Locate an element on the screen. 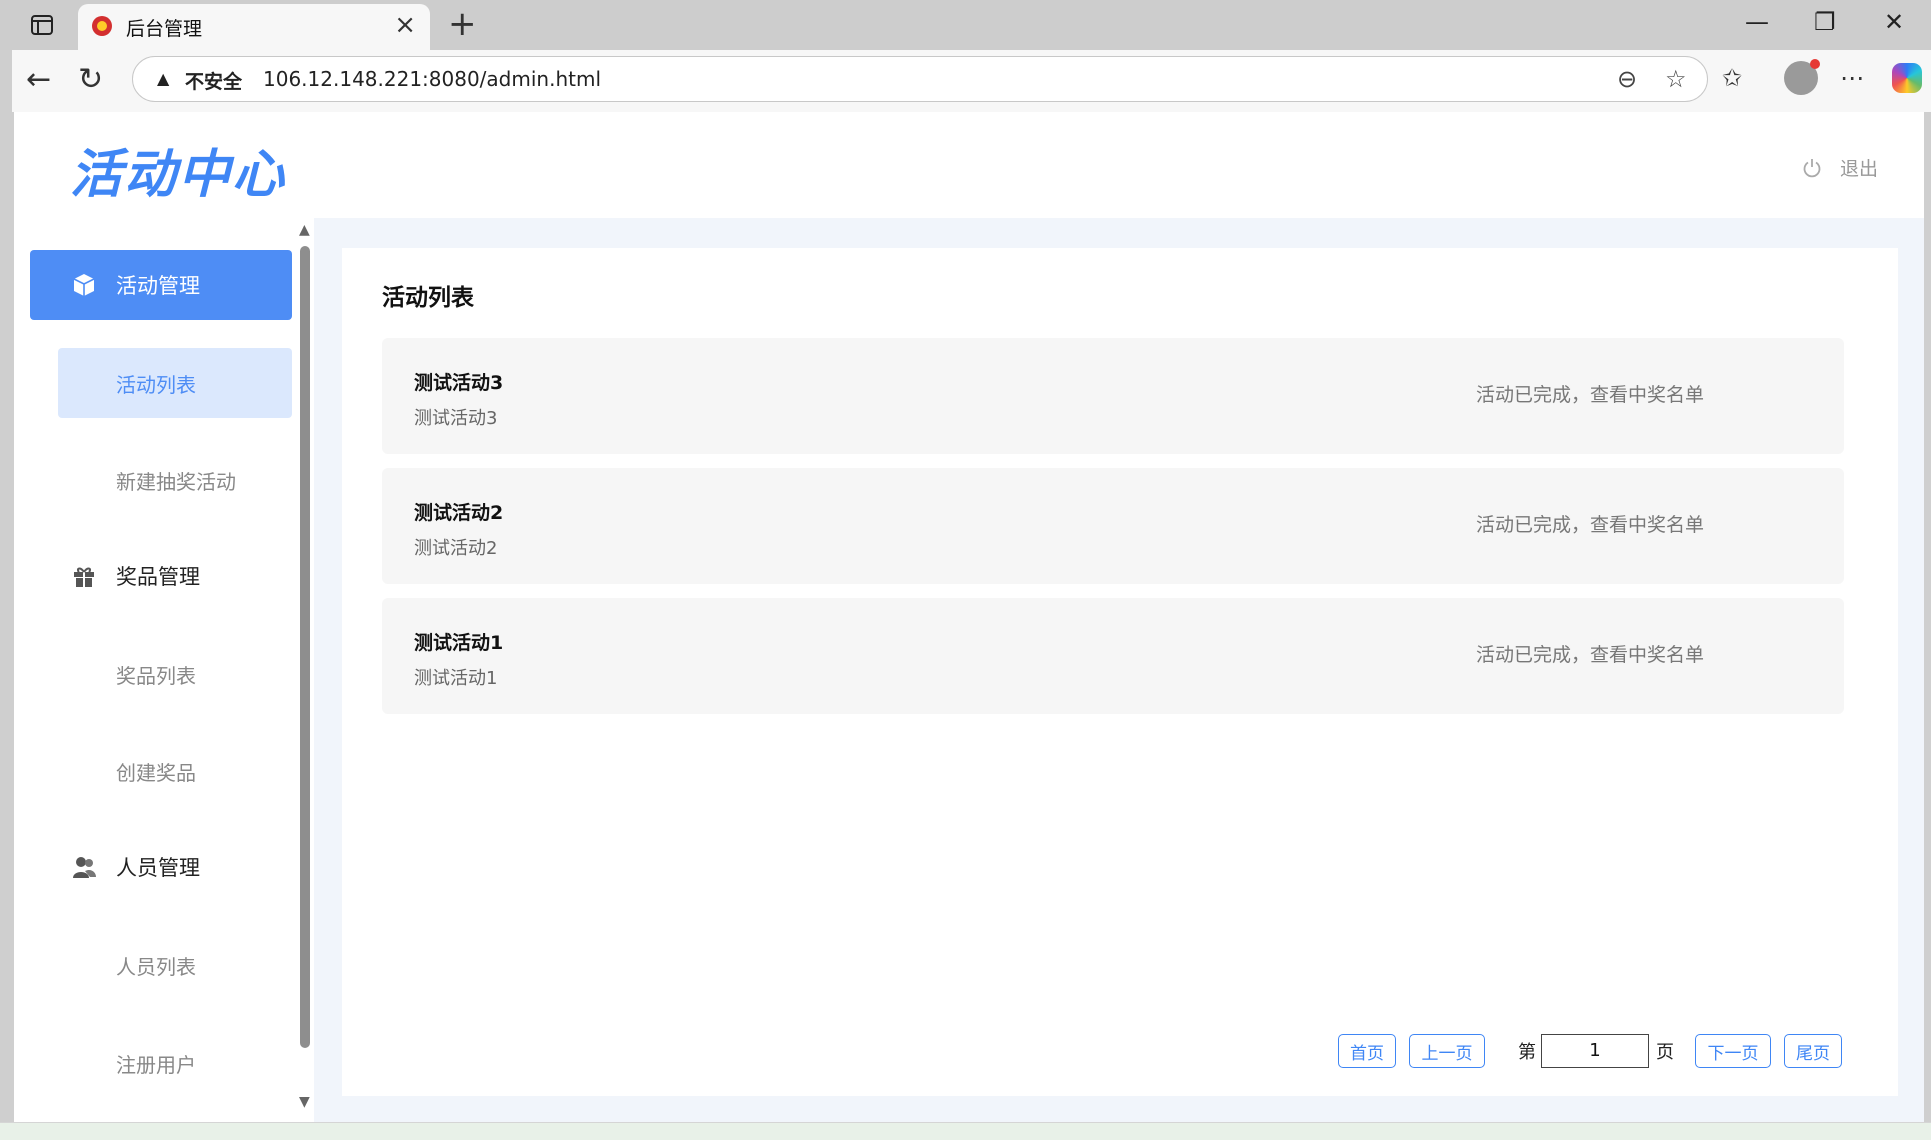 Image resolution: width=1931 pixels, height=1140 pixels. sidebar-group-label: 活动管理 is located at coordinates (158, 286).